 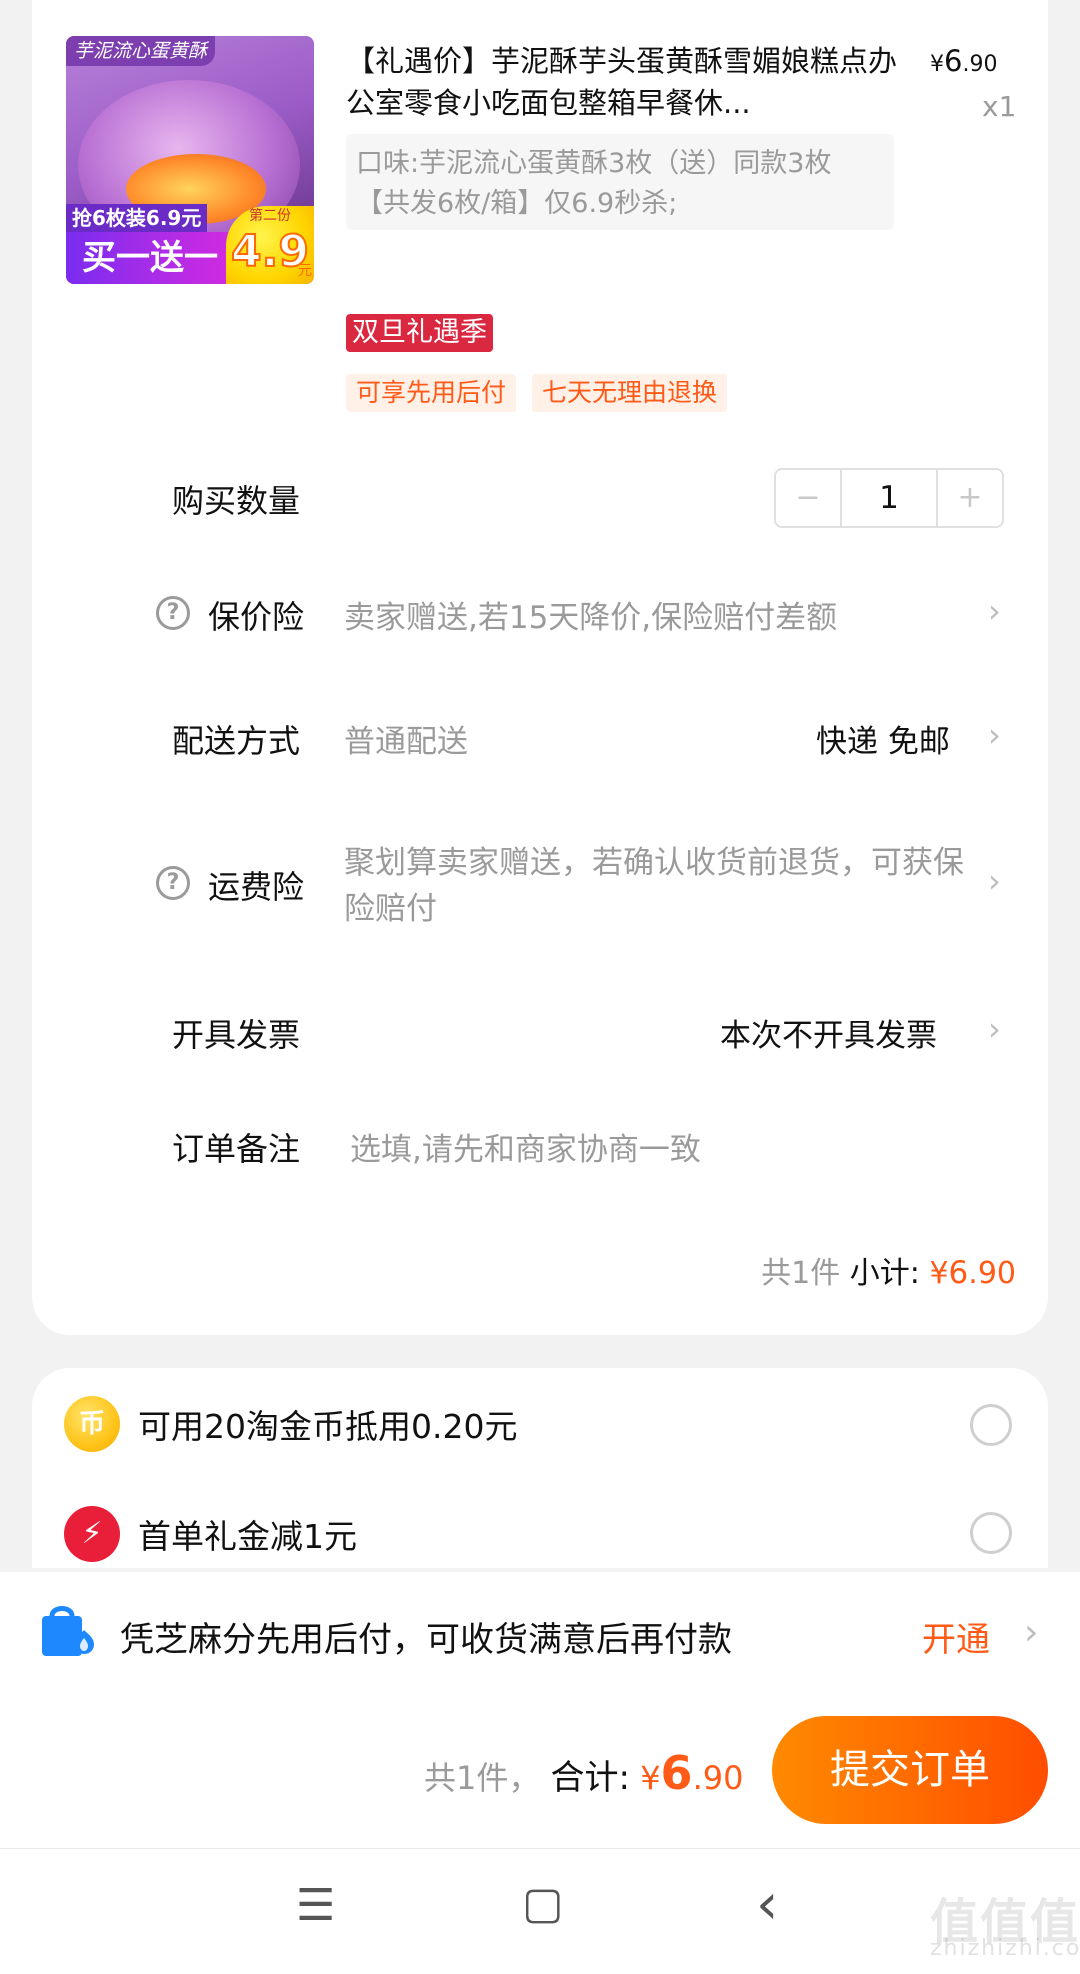 I want to click on coin-icon: 币, so click(x=92, y=1424).